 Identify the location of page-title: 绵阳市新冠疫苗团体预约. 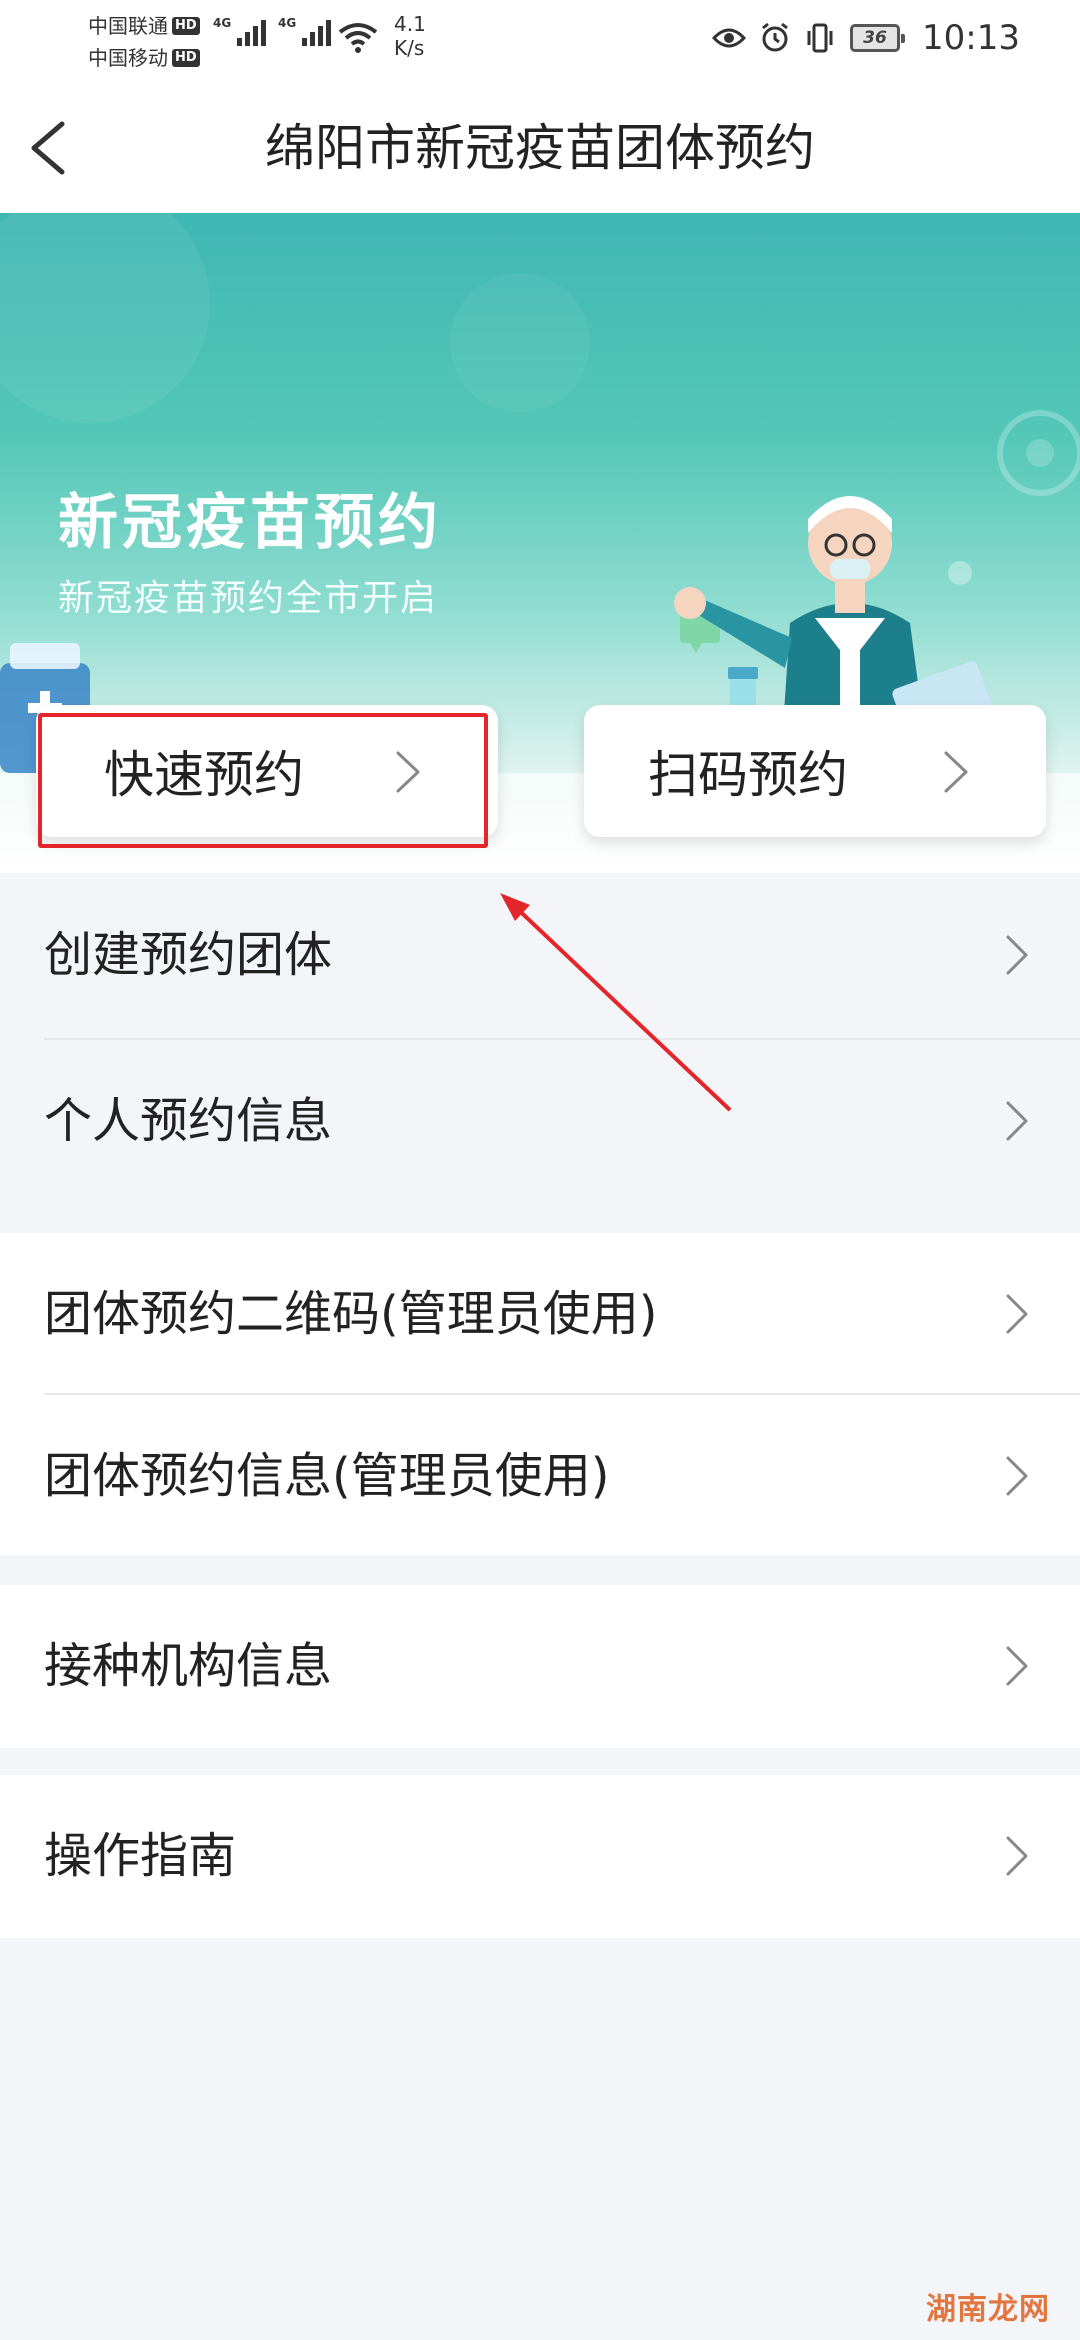
(540, 148).